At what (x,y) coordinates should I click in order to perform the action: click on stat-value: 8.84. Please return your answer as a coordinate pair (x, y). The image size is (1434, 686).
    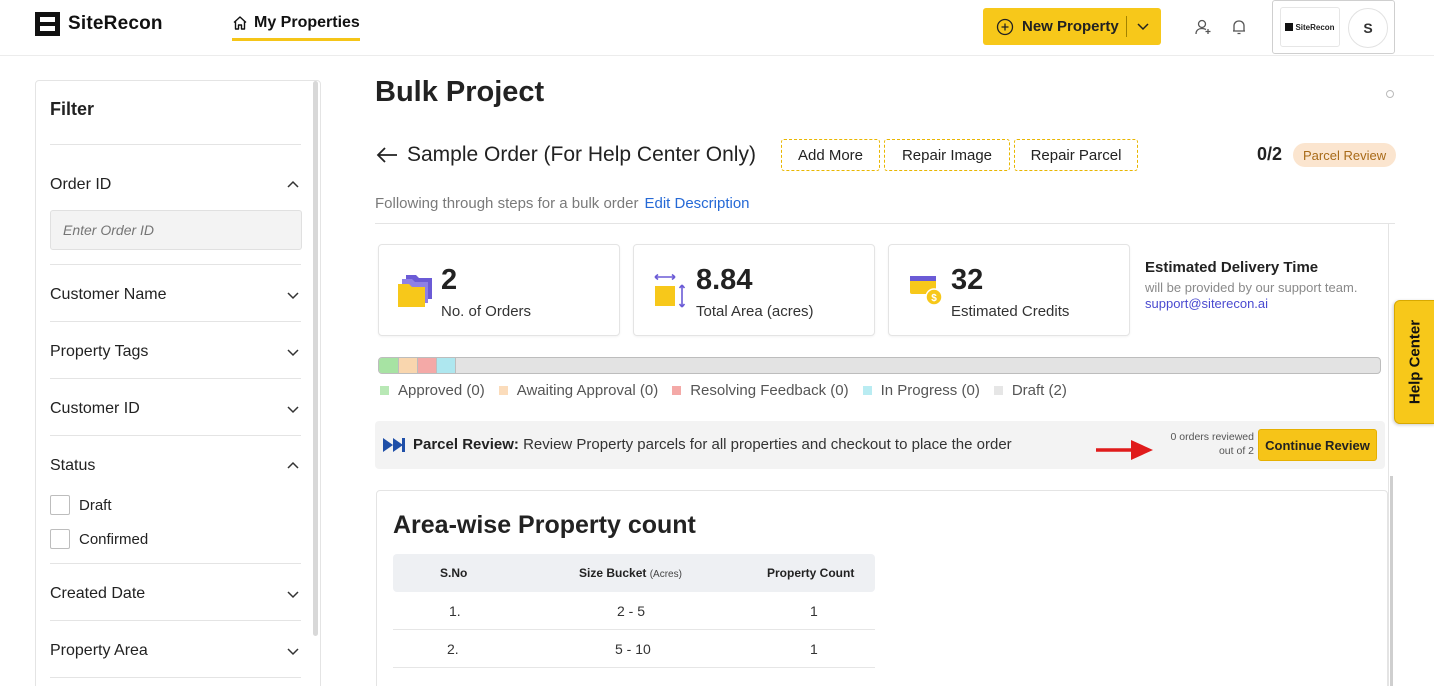
    Looking at the image, I should click on (724, 280).